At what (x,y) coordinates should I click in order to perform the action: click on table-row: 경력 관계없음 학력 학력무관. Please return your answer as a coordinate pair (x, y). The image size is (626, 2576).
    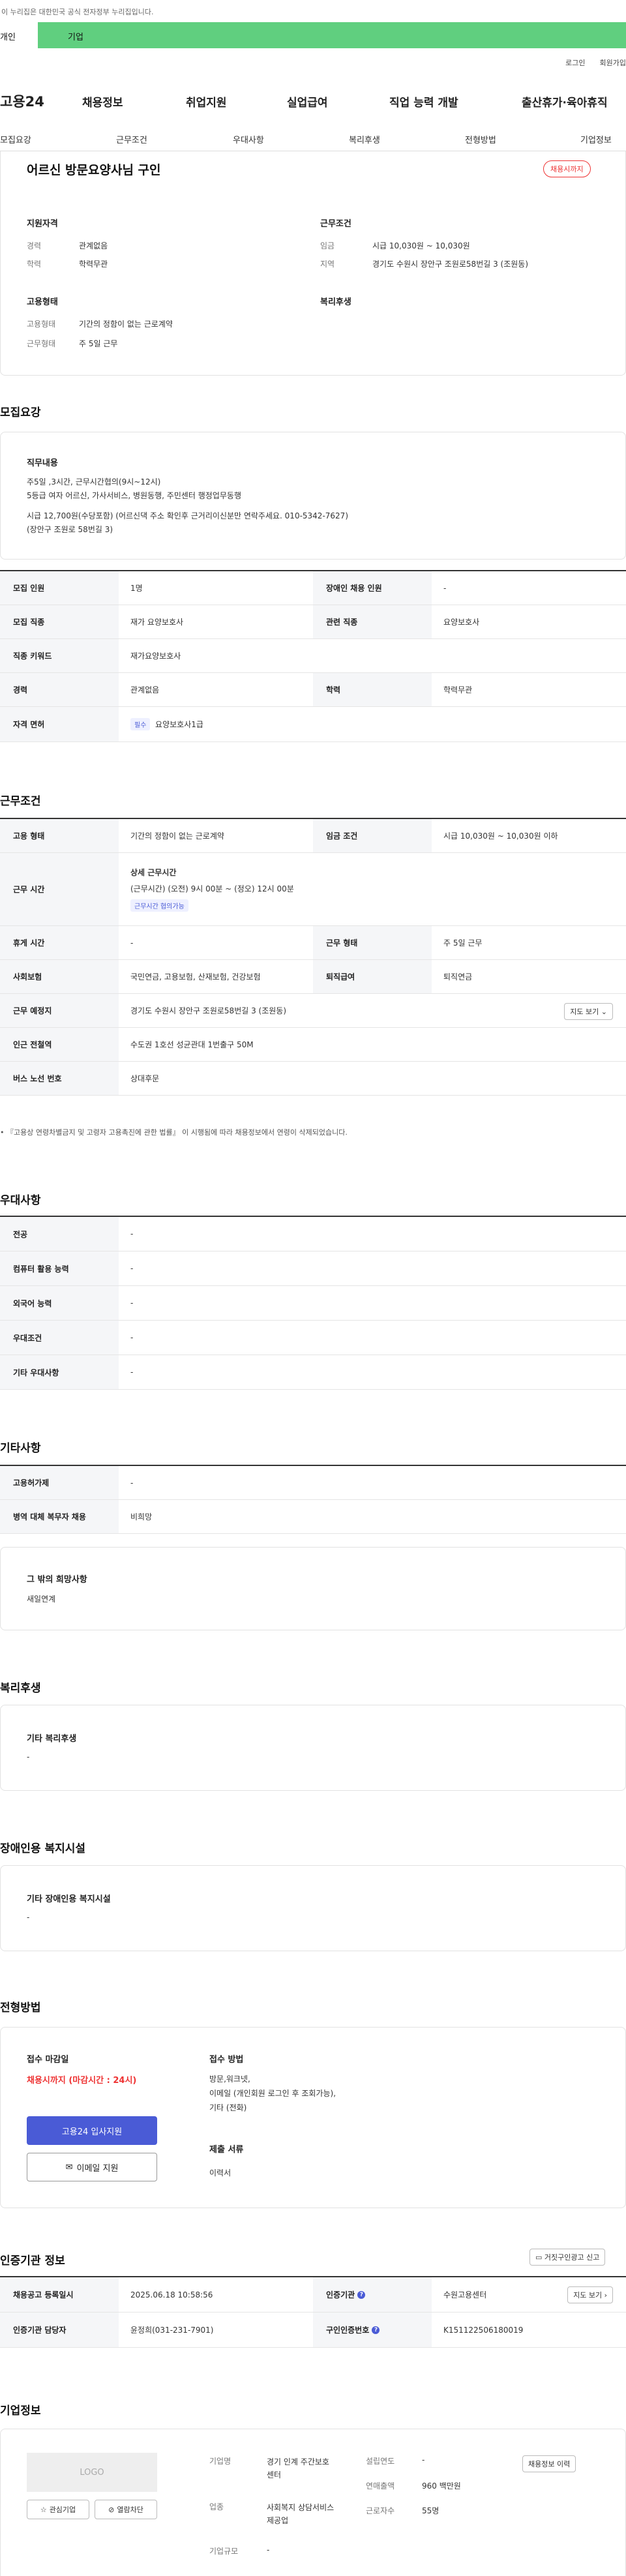
    Looking at the image, I should click on (313, 690).